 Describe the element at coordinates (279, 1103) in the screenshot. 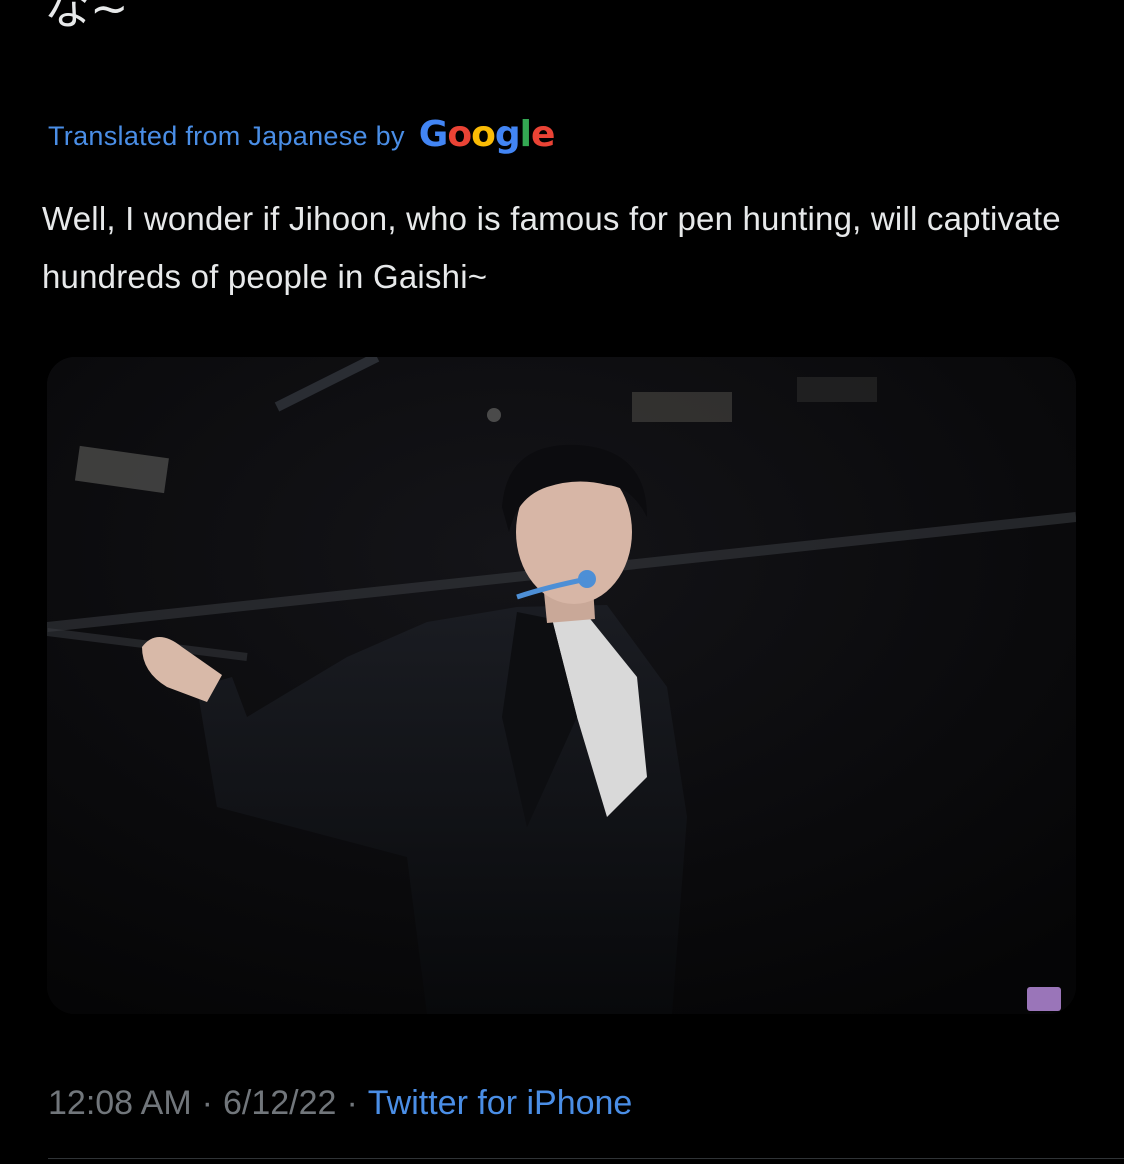

I see `tweet-date: 6/12/22` at that location.